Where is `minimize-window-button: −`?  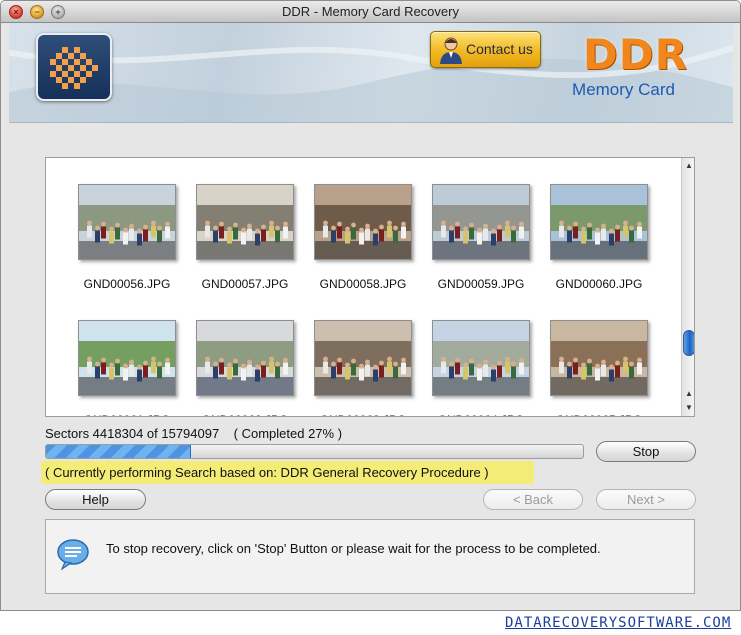 minimize-window-button: − is located at coordinates (37, 12).